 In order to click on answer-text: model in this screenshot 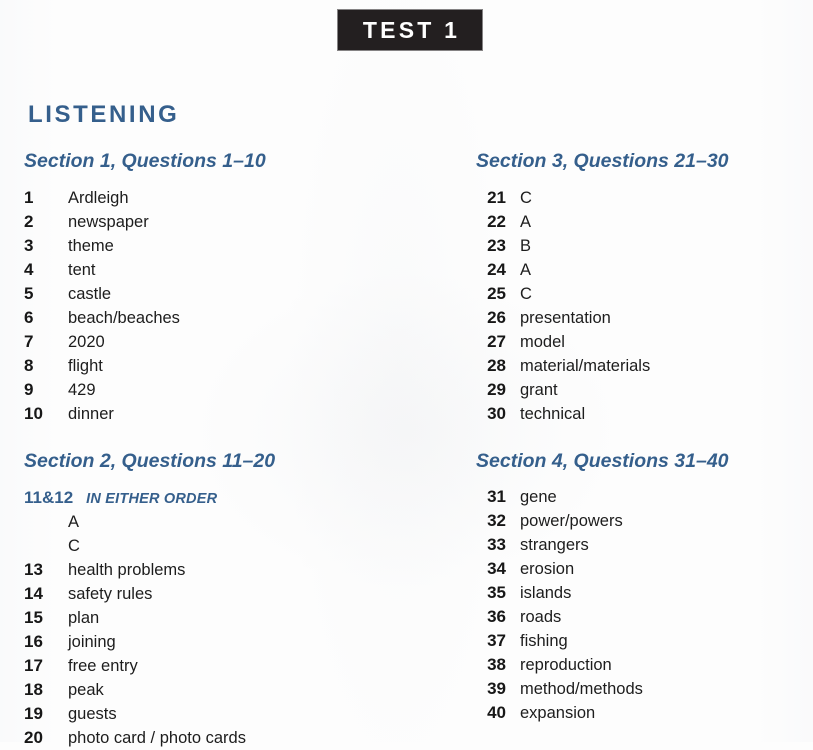, I will do `click(542, 342)`.